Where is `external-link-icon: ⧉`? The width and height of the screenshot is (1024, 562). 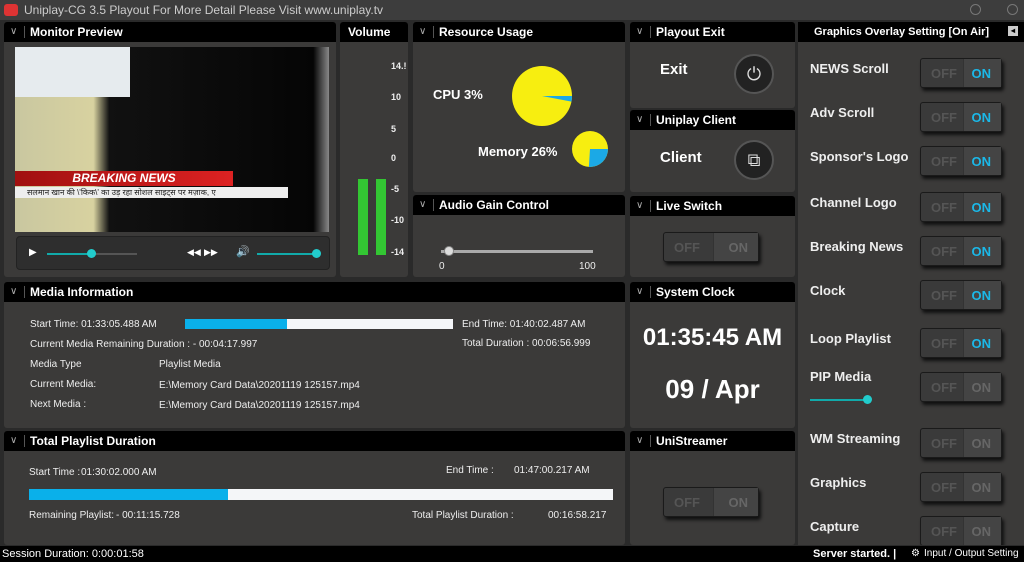
external-link-icon: ⧉ is located at coordinates (754, 160).